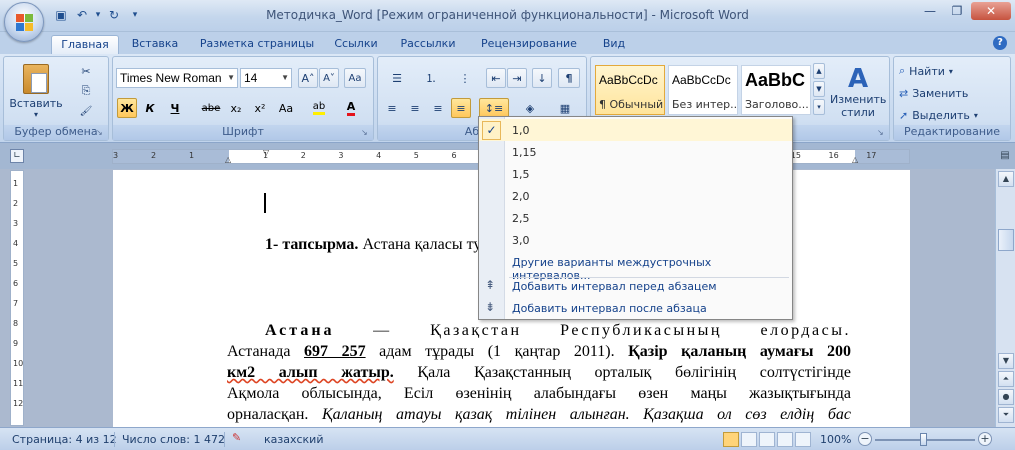  Describe the element at coordinates (569, 78) in the screenshot. I see `show-formatting-marks-button: ¶` at that location.